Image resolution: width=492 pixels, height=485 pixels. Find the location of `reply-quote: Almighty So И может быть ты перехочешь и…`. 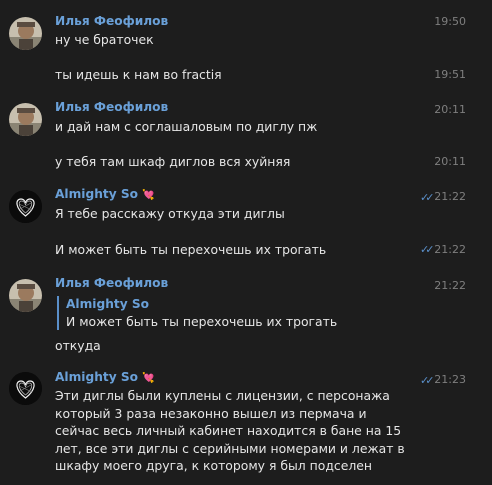

reply-quote: Almighty So И может быть ты перехочешь и… is located at coordinates (197, 313).